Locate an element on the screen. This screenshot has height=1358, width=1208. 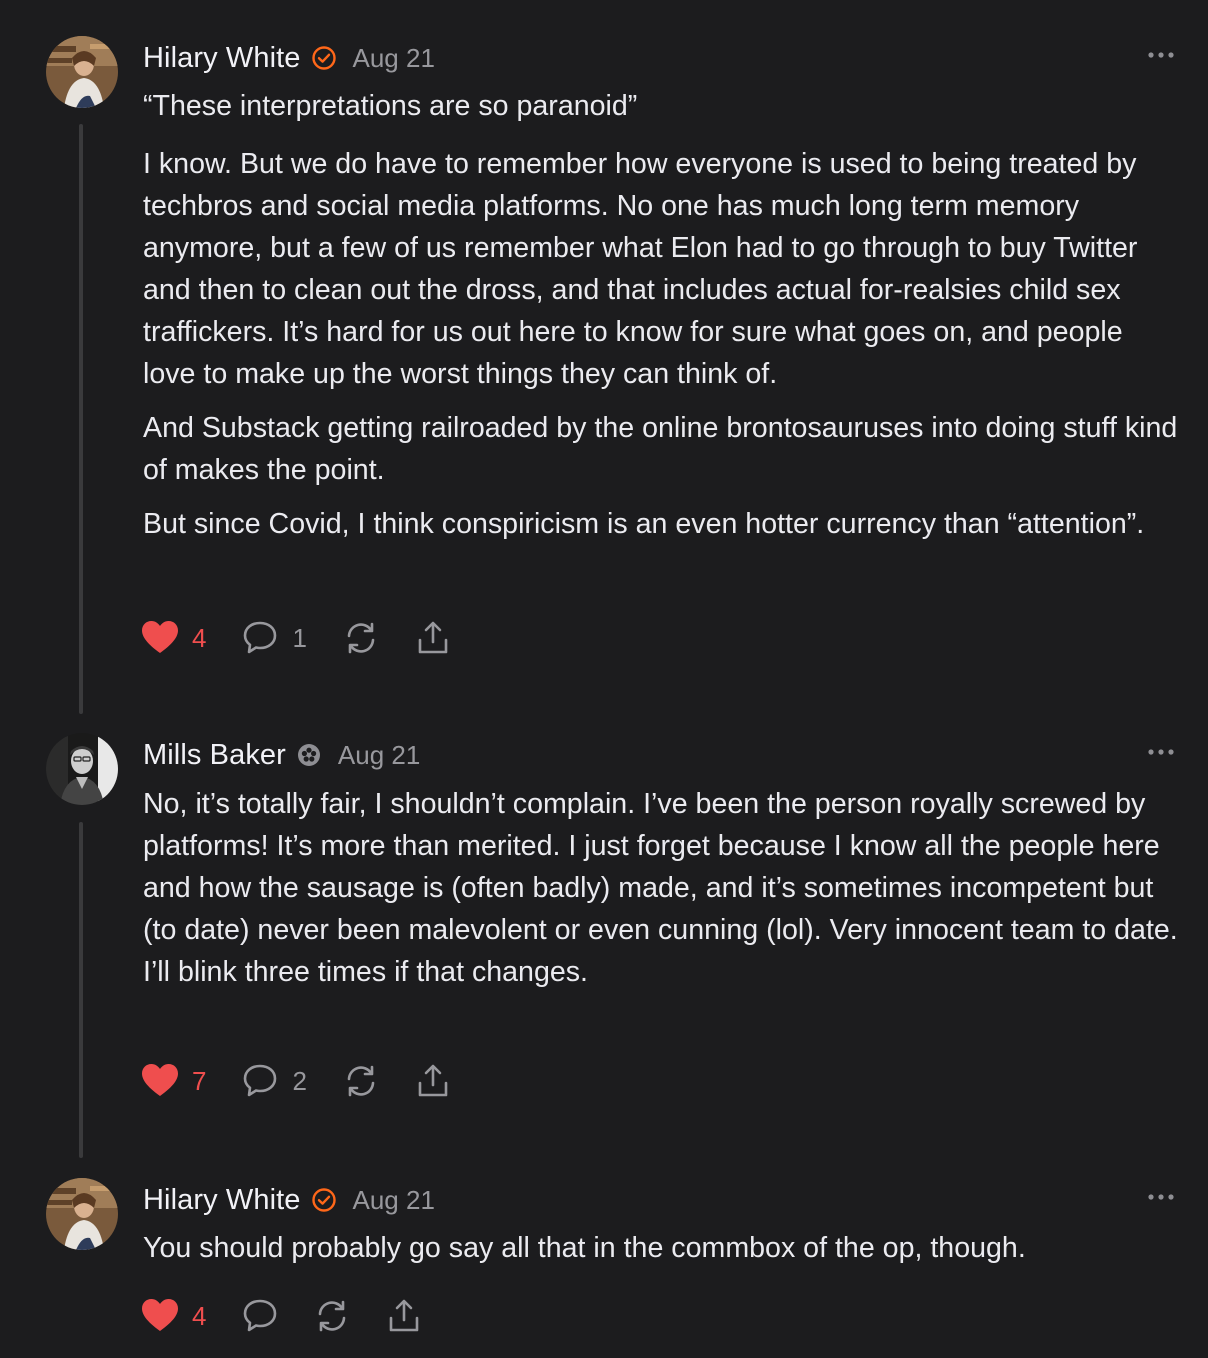
comment-actions: 7 2 is located at coordinates (314, 1081).